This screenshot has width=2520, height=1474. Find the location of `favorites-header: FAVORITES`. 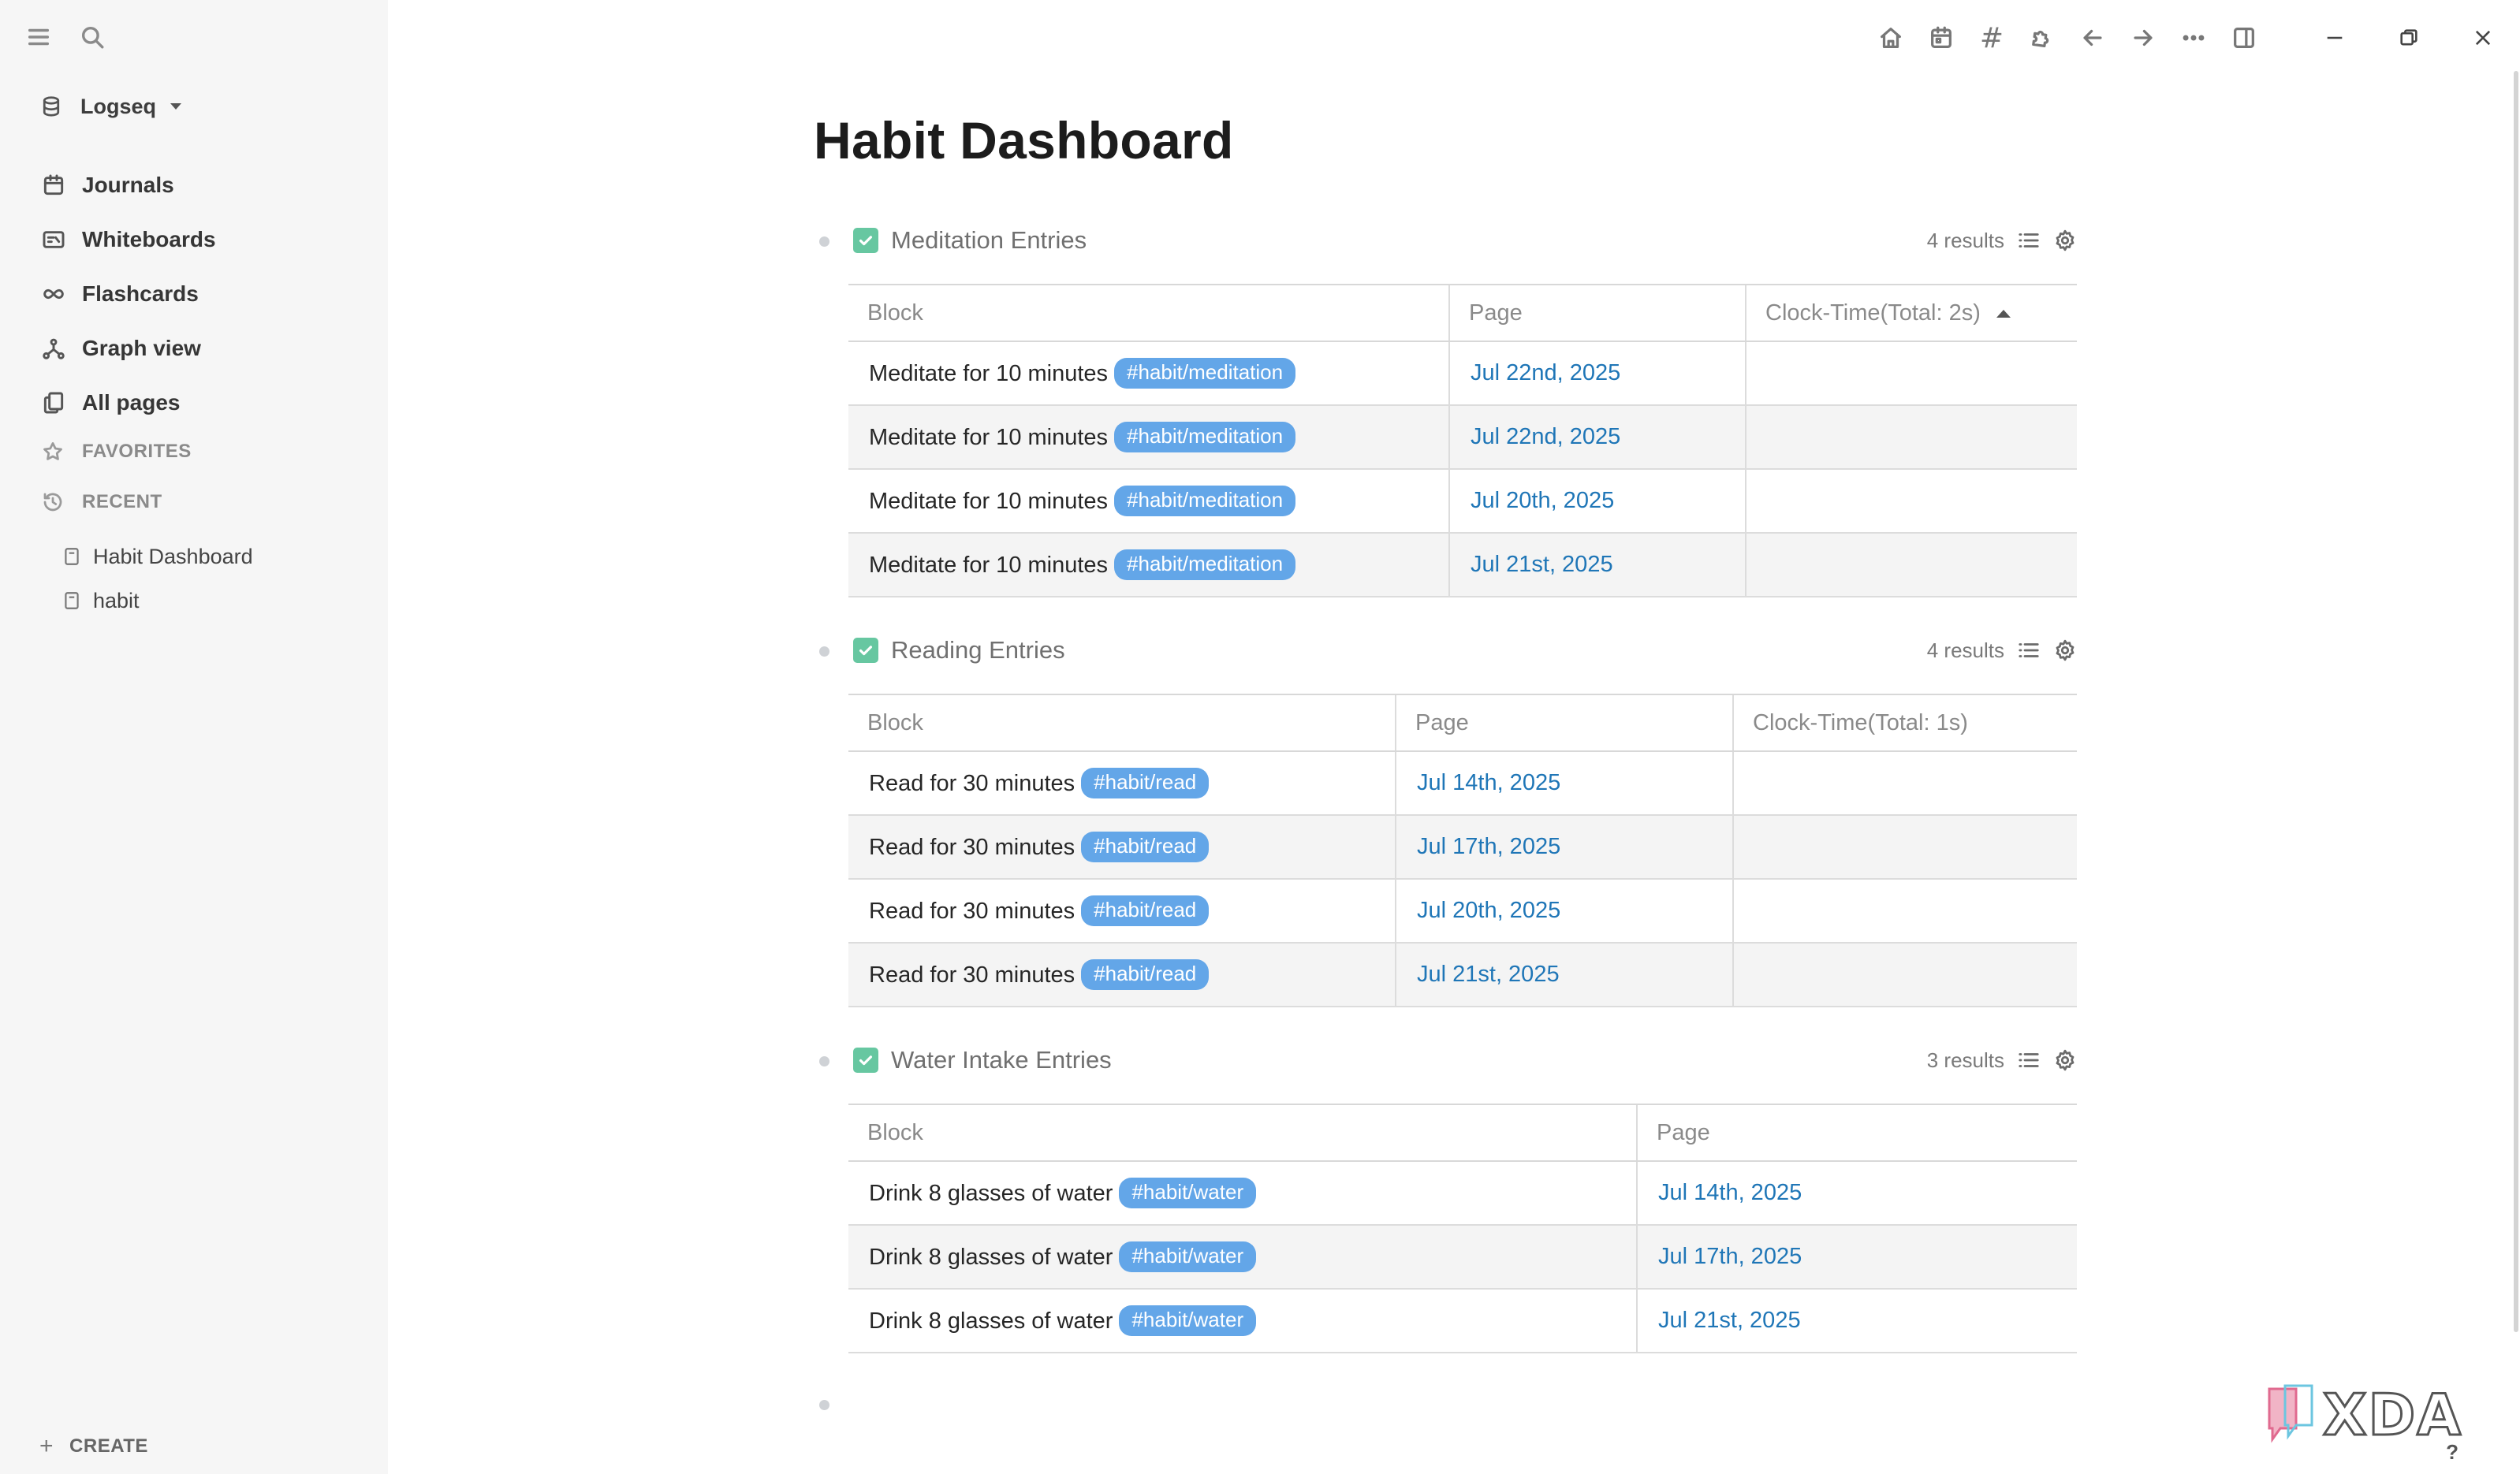

favorites-header: FAVORITES is located at coordinates (116, 452).